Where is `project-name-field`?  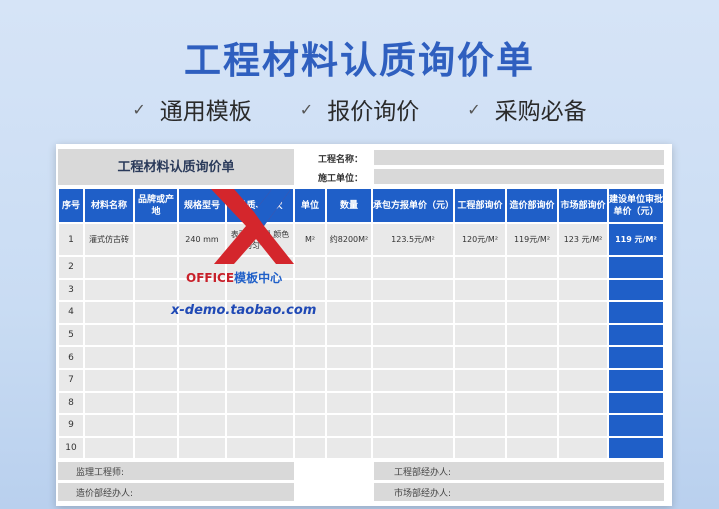
project-name-field is located at coordinates (519, 157).